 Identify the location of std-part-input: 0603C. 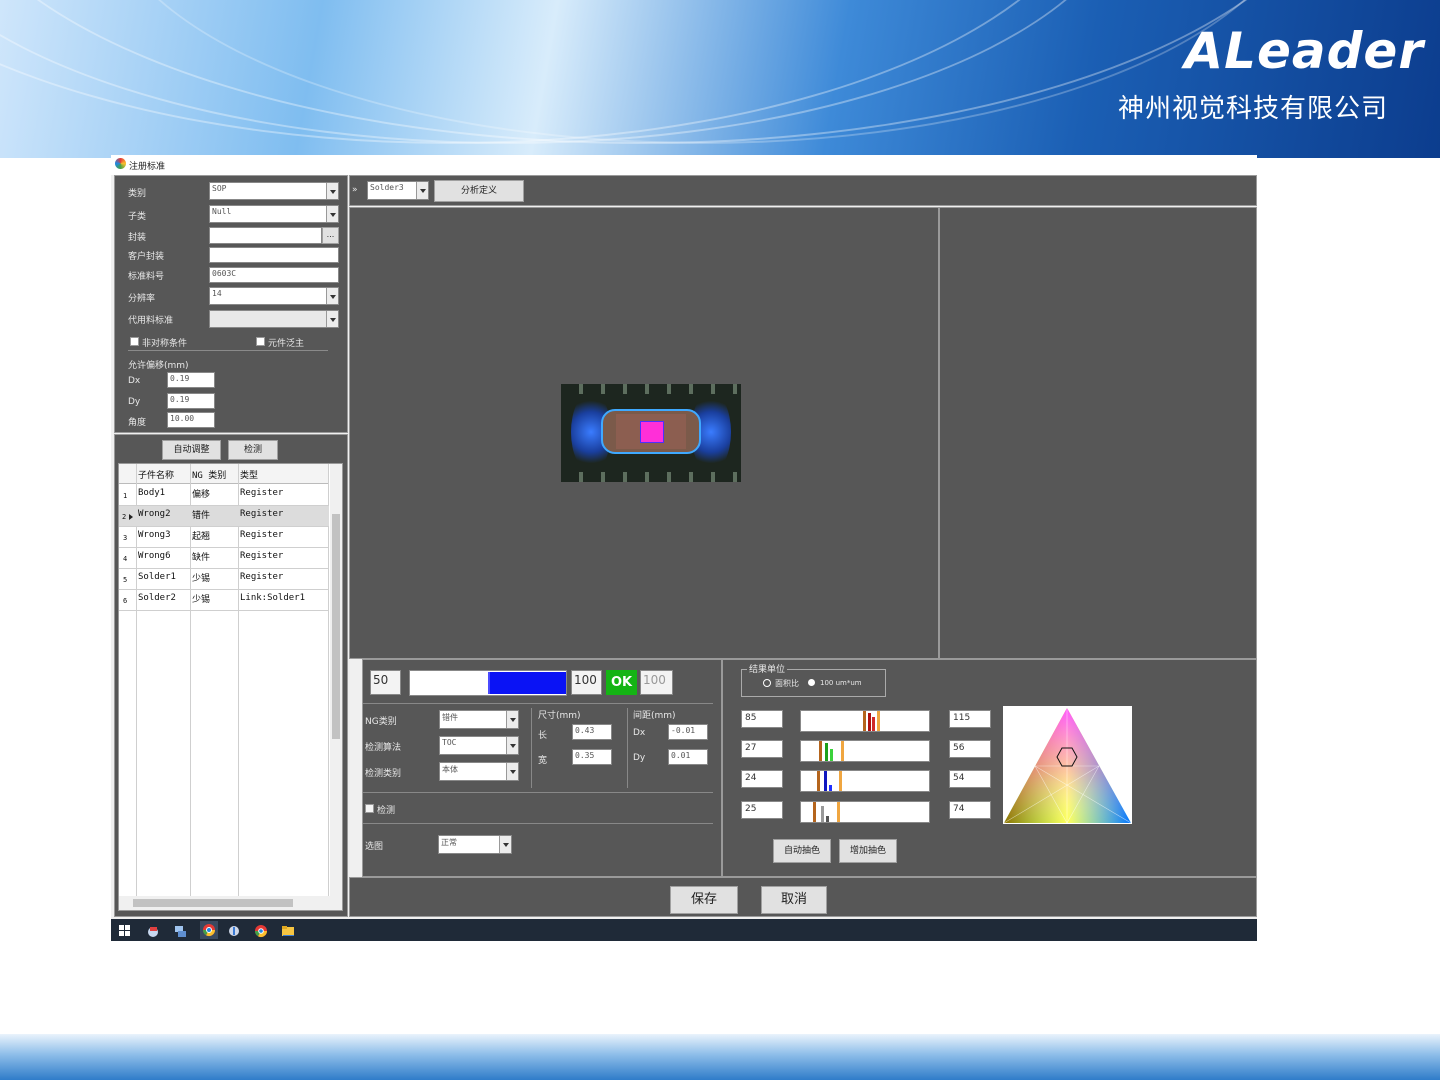
(274, 275).